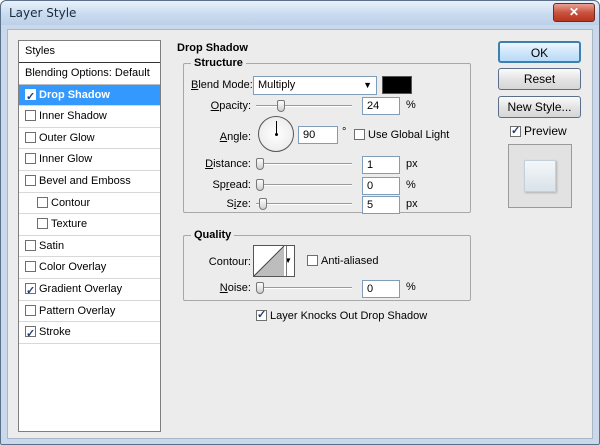 The width and height of the screenshot is (600, 445). What do you see at coordinates (381, 106) in the screenshot?
I see `opacity-input: 24` at bounding box center [381, 106].